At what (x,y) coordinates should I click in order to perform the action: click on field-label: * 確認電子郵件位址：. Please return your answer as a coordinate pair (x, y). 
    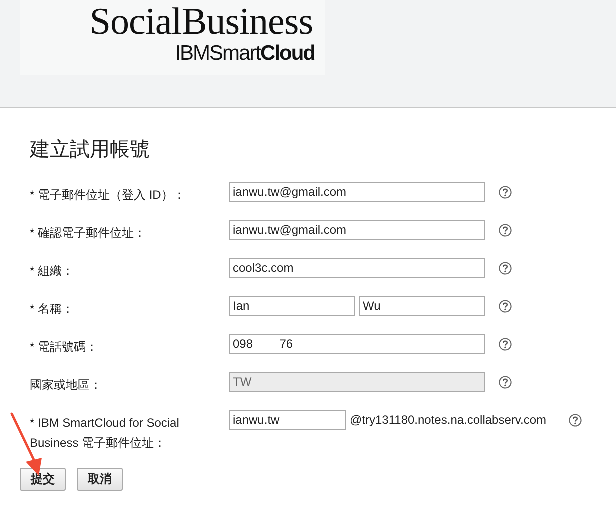
    Looking at the image, I should click on (88, 233).